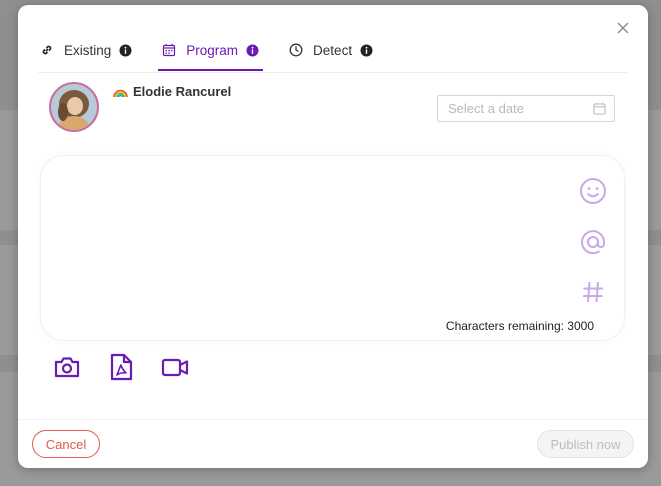 This screenshot has height=486, width=661. What do you see at coordinates (120, 93) in the screenshot?
I see `rainbow-icon` at bounding box center [120, 93].